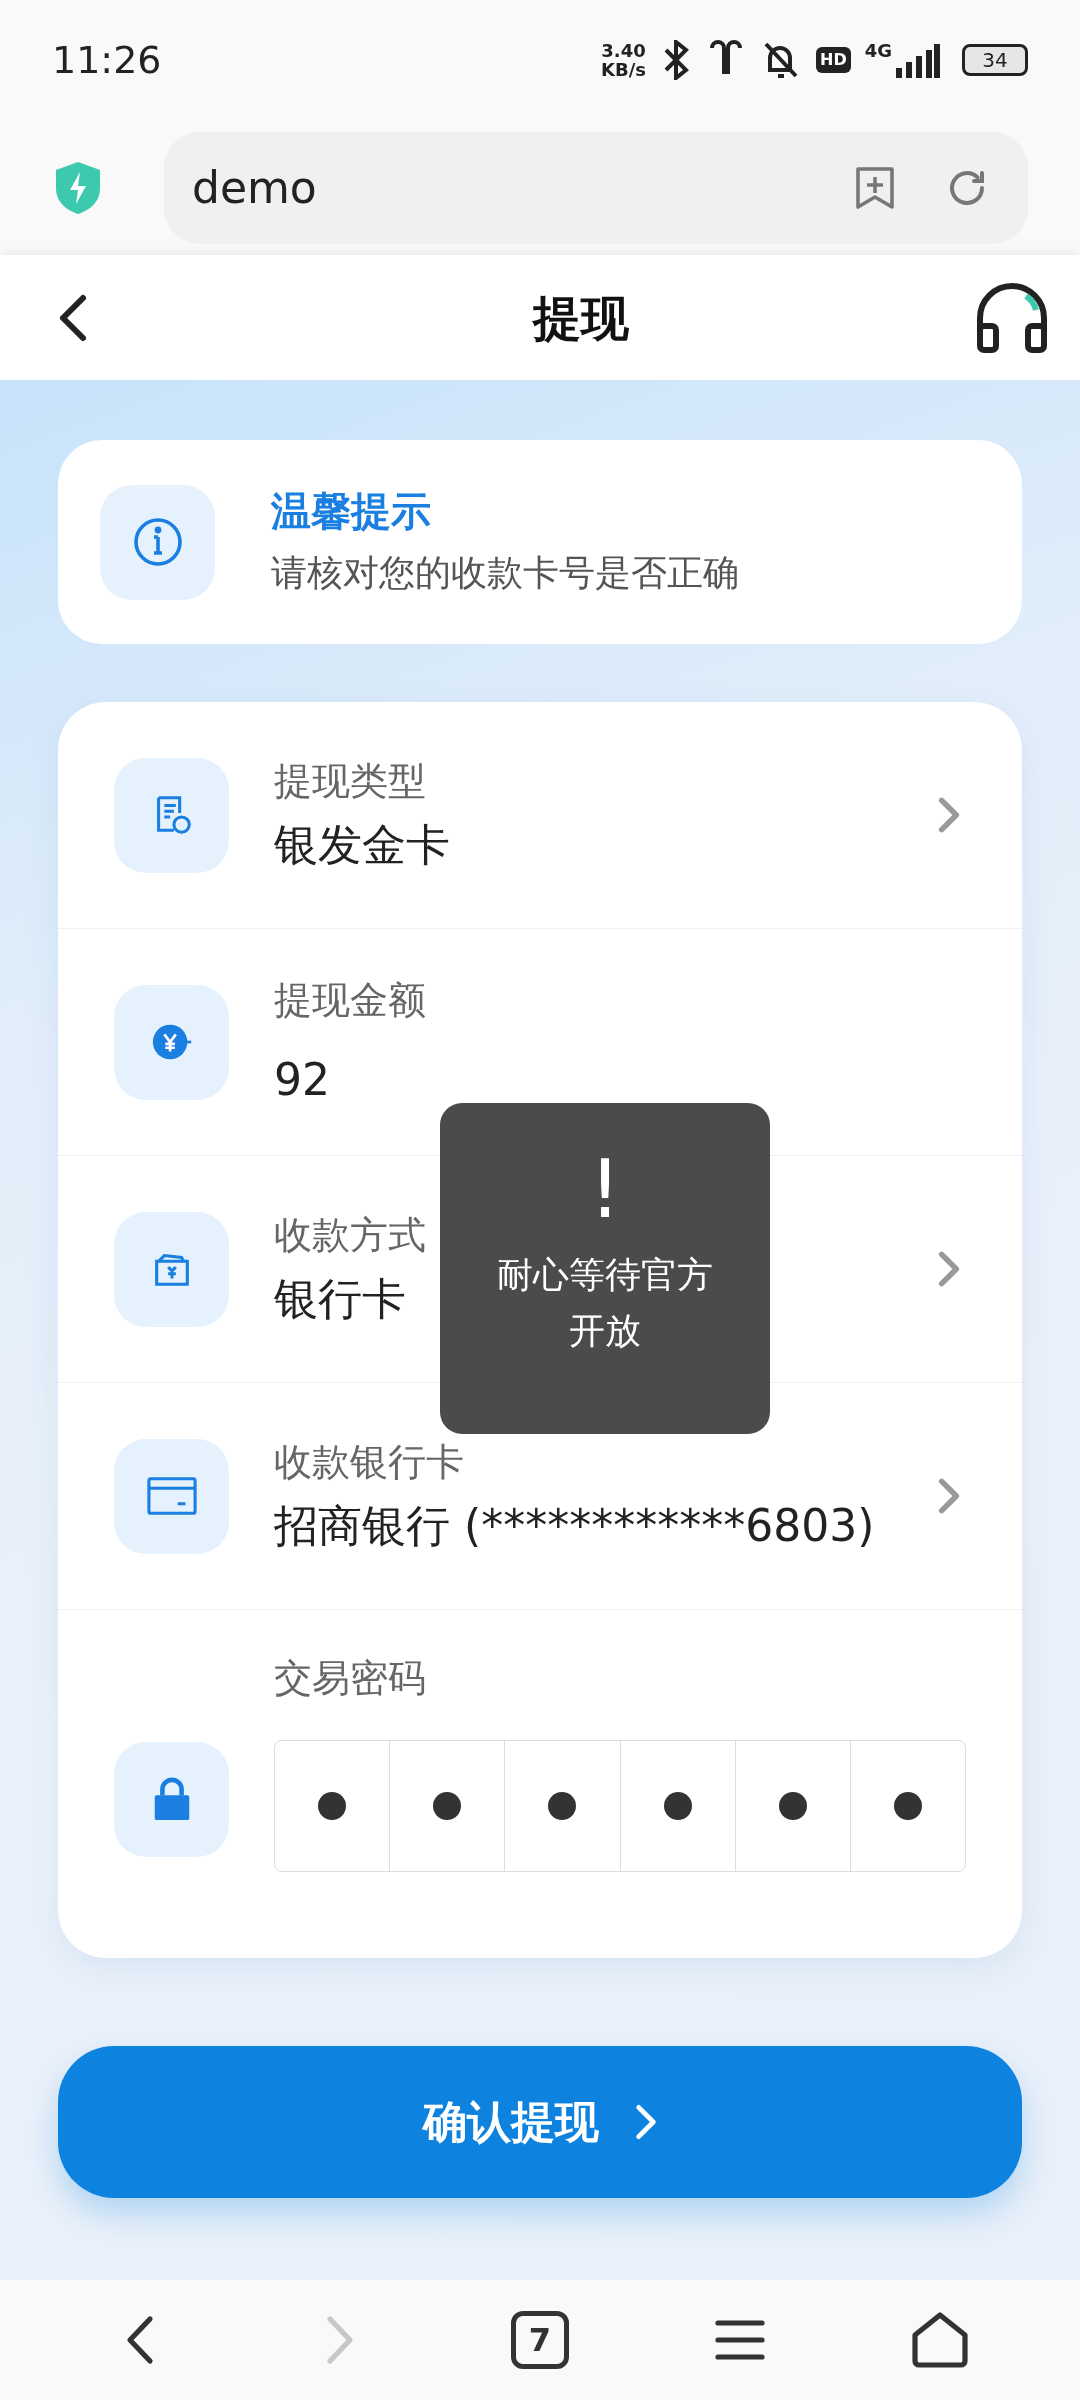 Image resolution: width=1080 pixels, height=2400 pixels. Describe the element at coordinates (940, 2340) in the screenshot. I see `home-icon` at that location.